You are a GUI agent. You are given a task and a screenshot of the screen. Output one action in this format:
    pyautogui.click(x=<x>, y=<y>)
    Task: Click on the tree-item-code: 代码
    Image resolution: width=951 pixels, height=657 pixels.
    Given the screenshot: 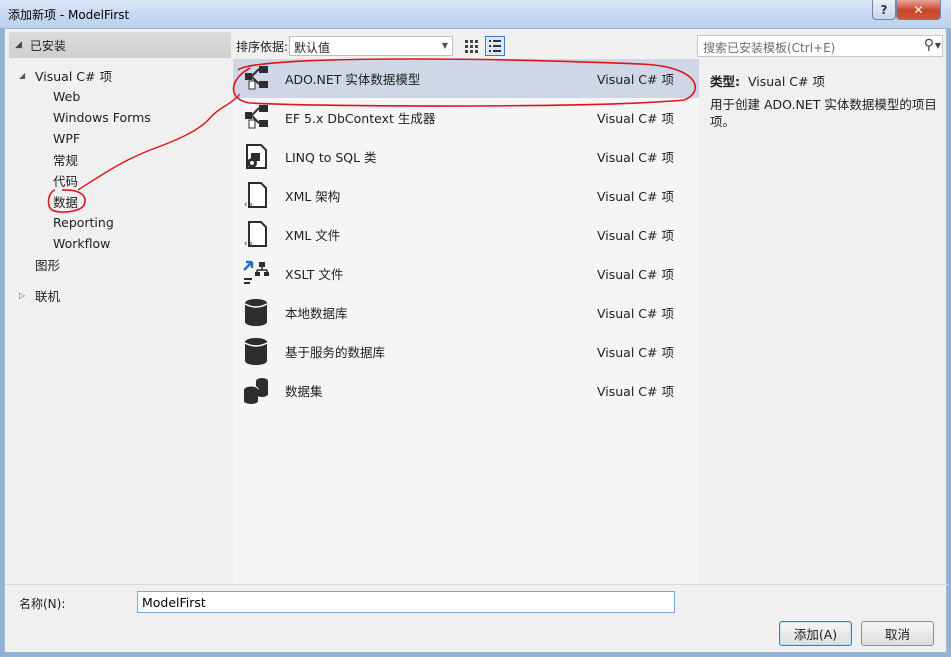 What is the action you would take?
    pyautogui.click(x=65, y=180)
    